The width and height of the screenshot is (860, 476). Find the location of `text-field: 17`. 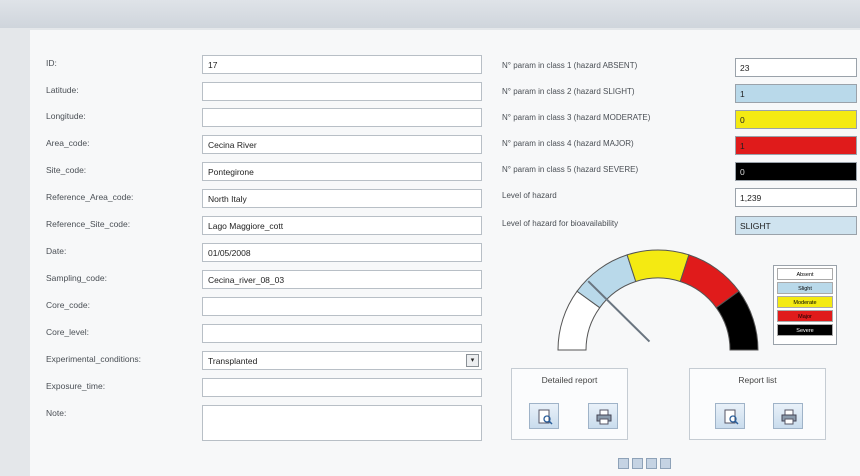

text-field: 17 is located at coordinates (342, 64).